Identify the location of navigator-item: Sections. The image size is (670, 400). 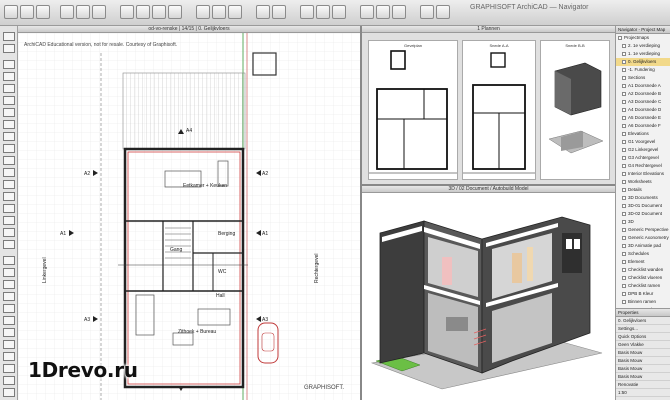
(643, 78).